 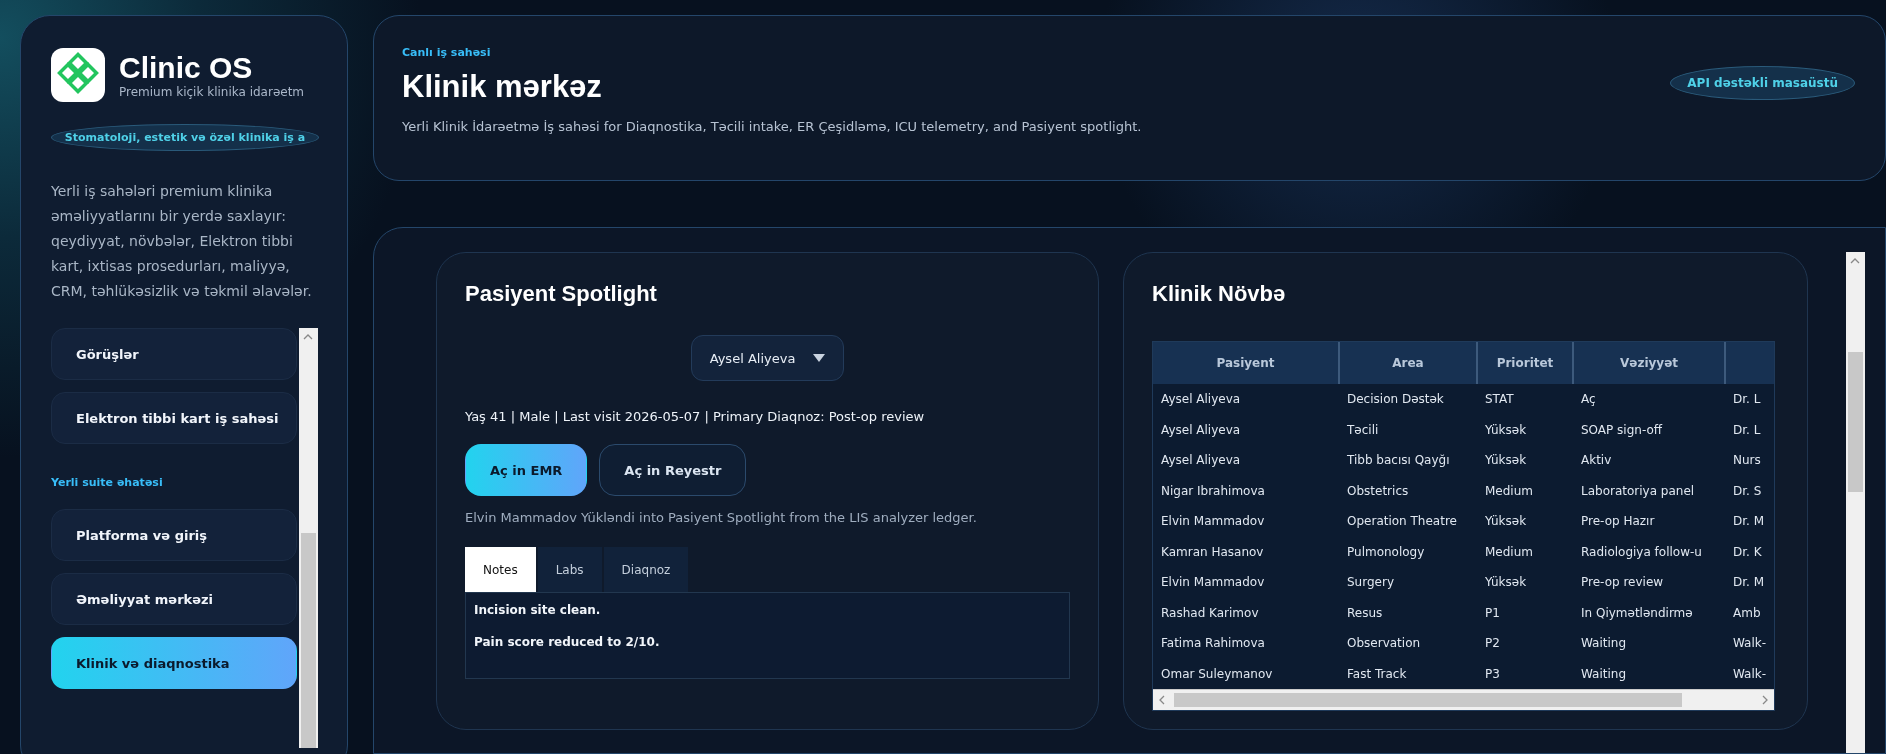 I want to click on nav-section-label: Yerli suite əhatəsi, so click(x=107, y=482).